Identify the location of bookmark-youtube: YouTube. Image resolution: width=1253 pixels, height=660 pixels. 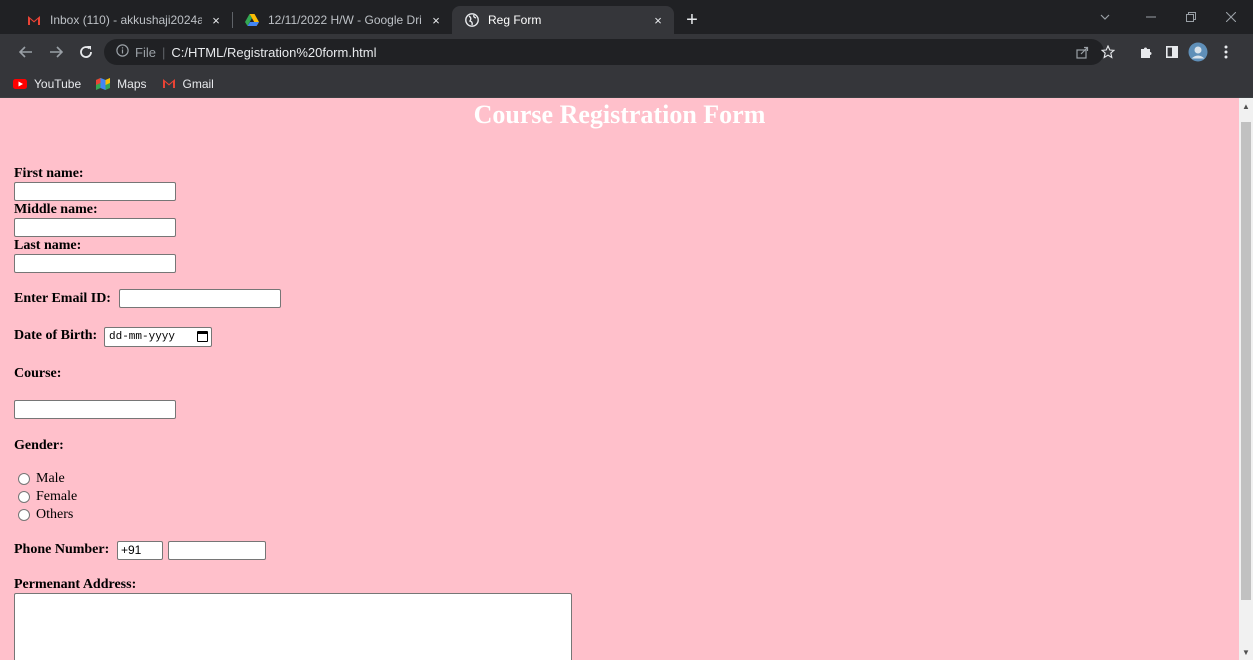
(46, 84).